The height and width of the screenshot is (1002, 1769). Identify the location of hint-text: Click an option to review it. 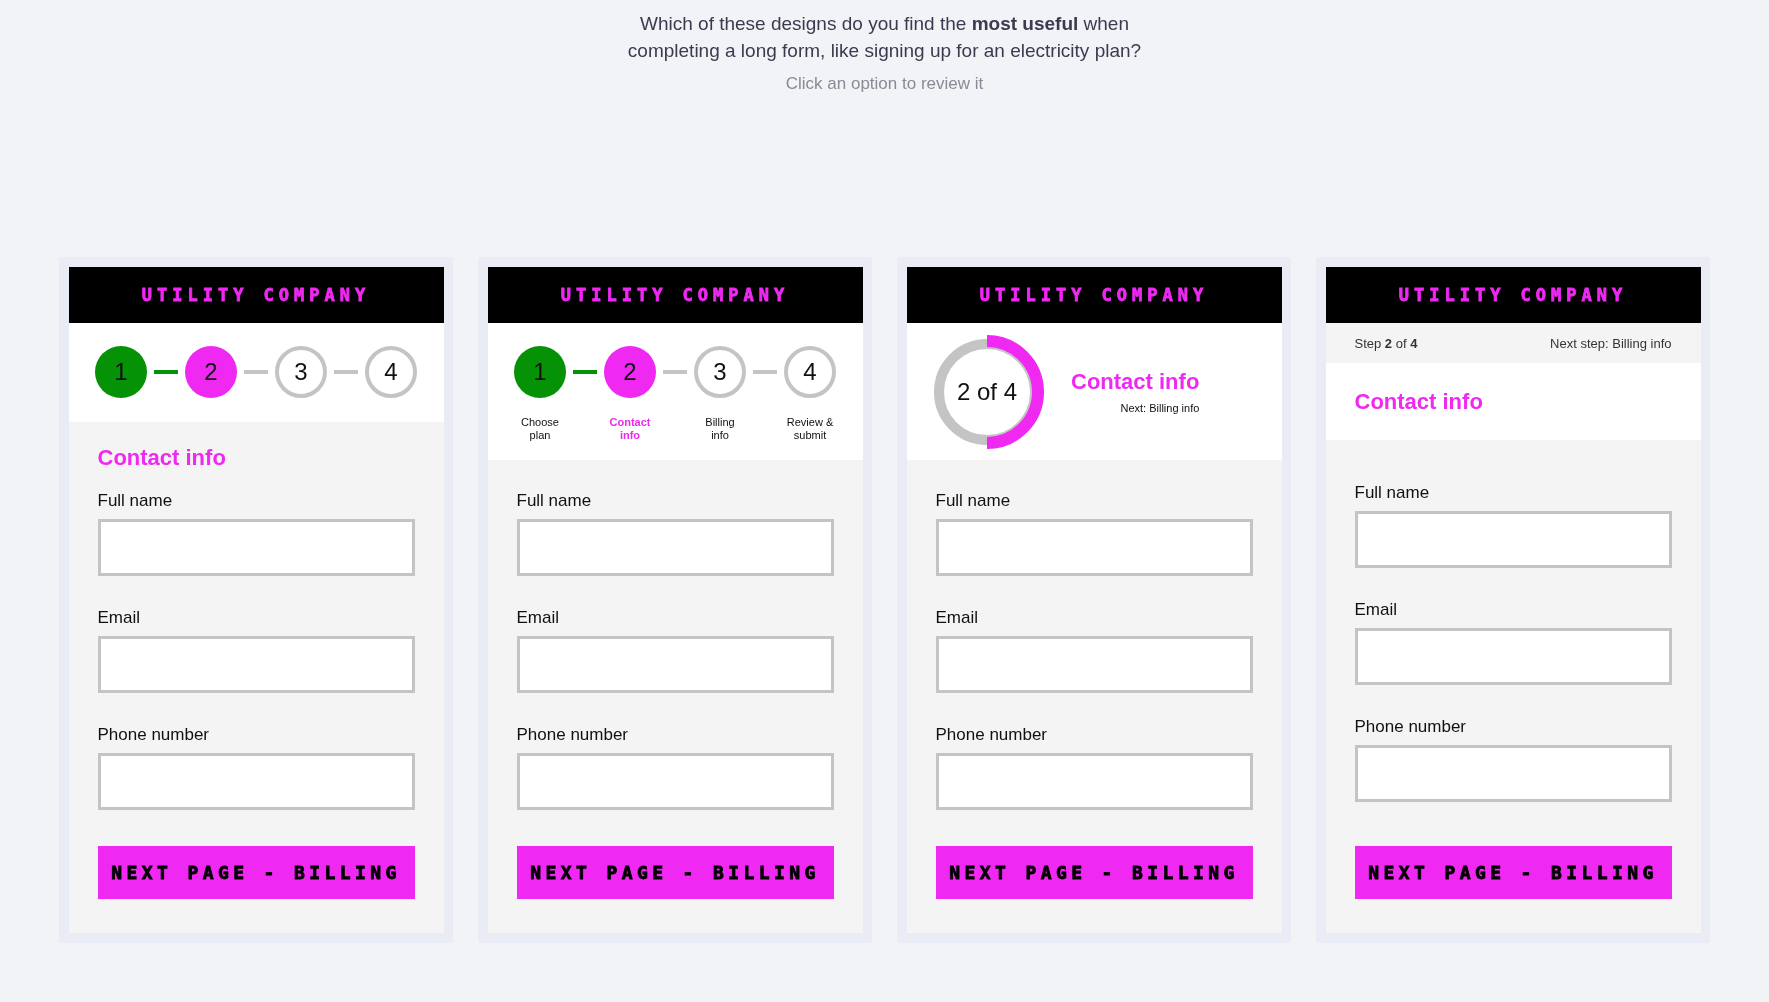
(884, 84).